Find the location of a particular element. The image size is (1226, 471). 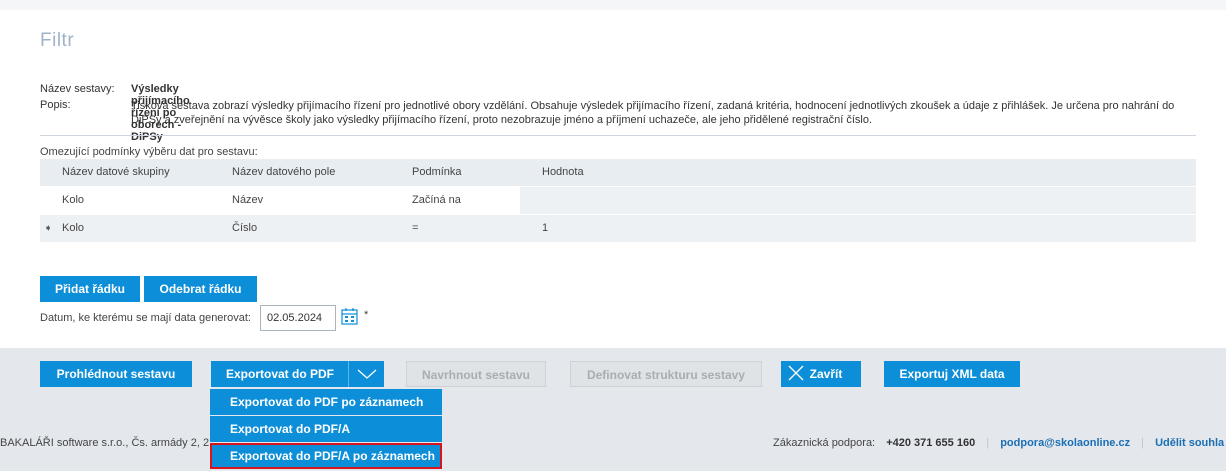

filter-title: Filtr is located at coordinates (57, 40).